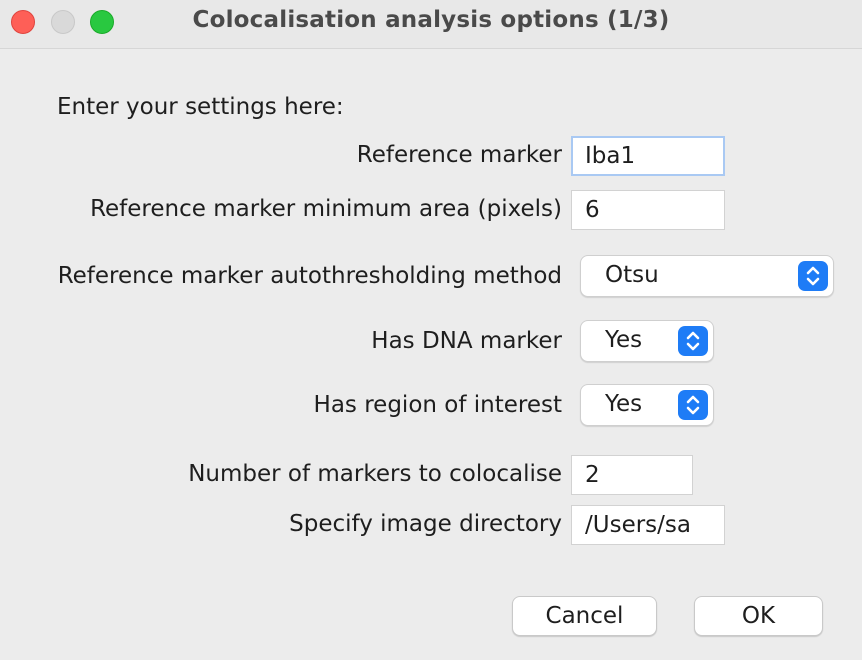 The height and width of the screenshot is (660, 862). What do you see at coordinates (648, 210) in the screenshot?
I see `min-area-input` at bounding box center [648, 210].